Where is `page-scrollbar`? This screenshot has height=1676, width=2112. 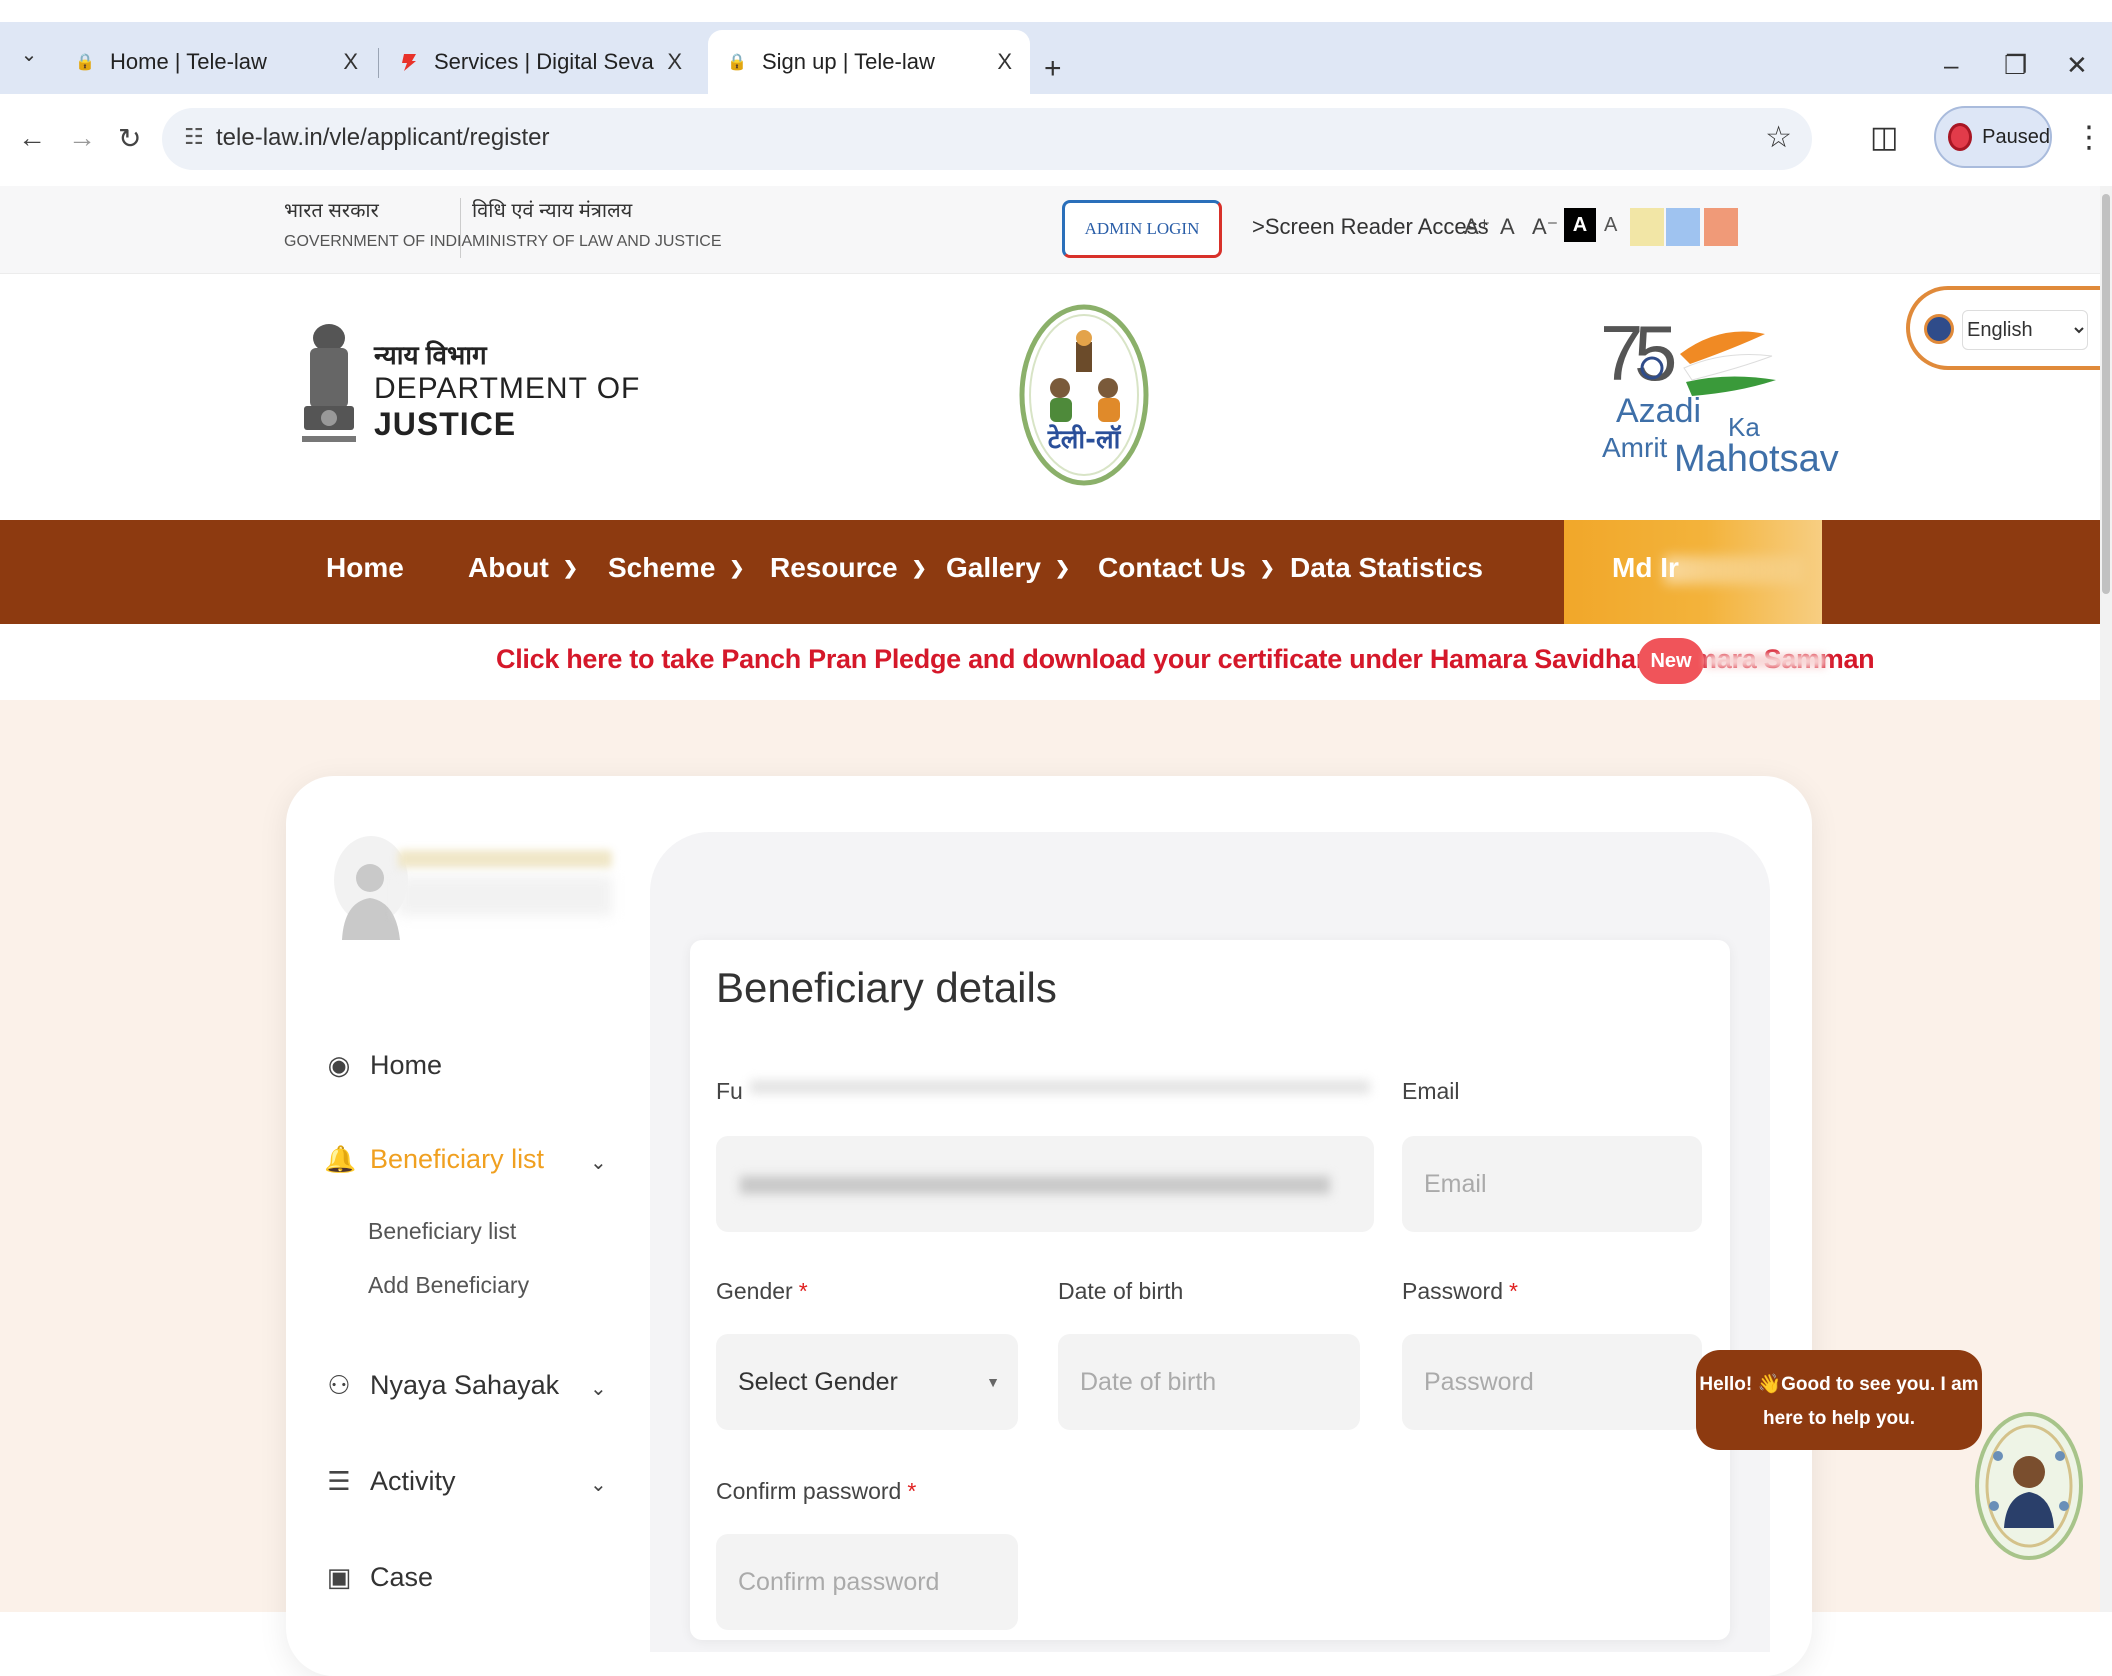
page-scrollbar is located at coordinates (2106, 899).